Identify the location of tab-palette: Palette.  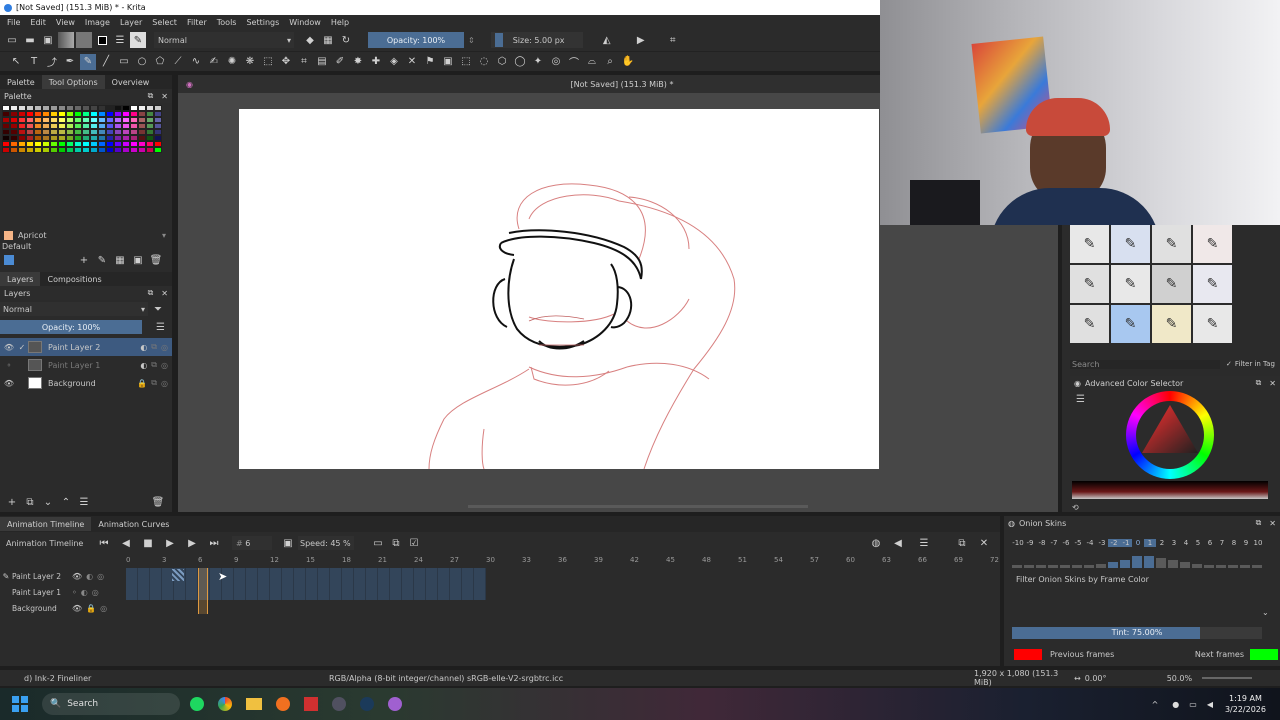
(21, 82).